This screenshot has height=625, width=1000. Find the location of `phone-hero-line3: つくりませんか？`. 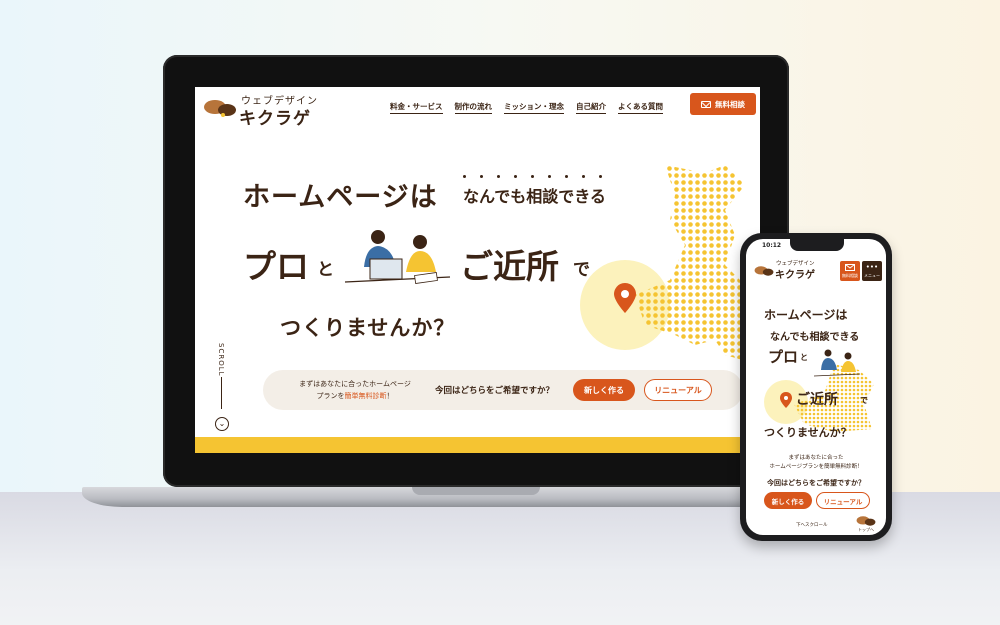

phone-hero-line3: つくりませんか？ is located at coordinates (808, 432).